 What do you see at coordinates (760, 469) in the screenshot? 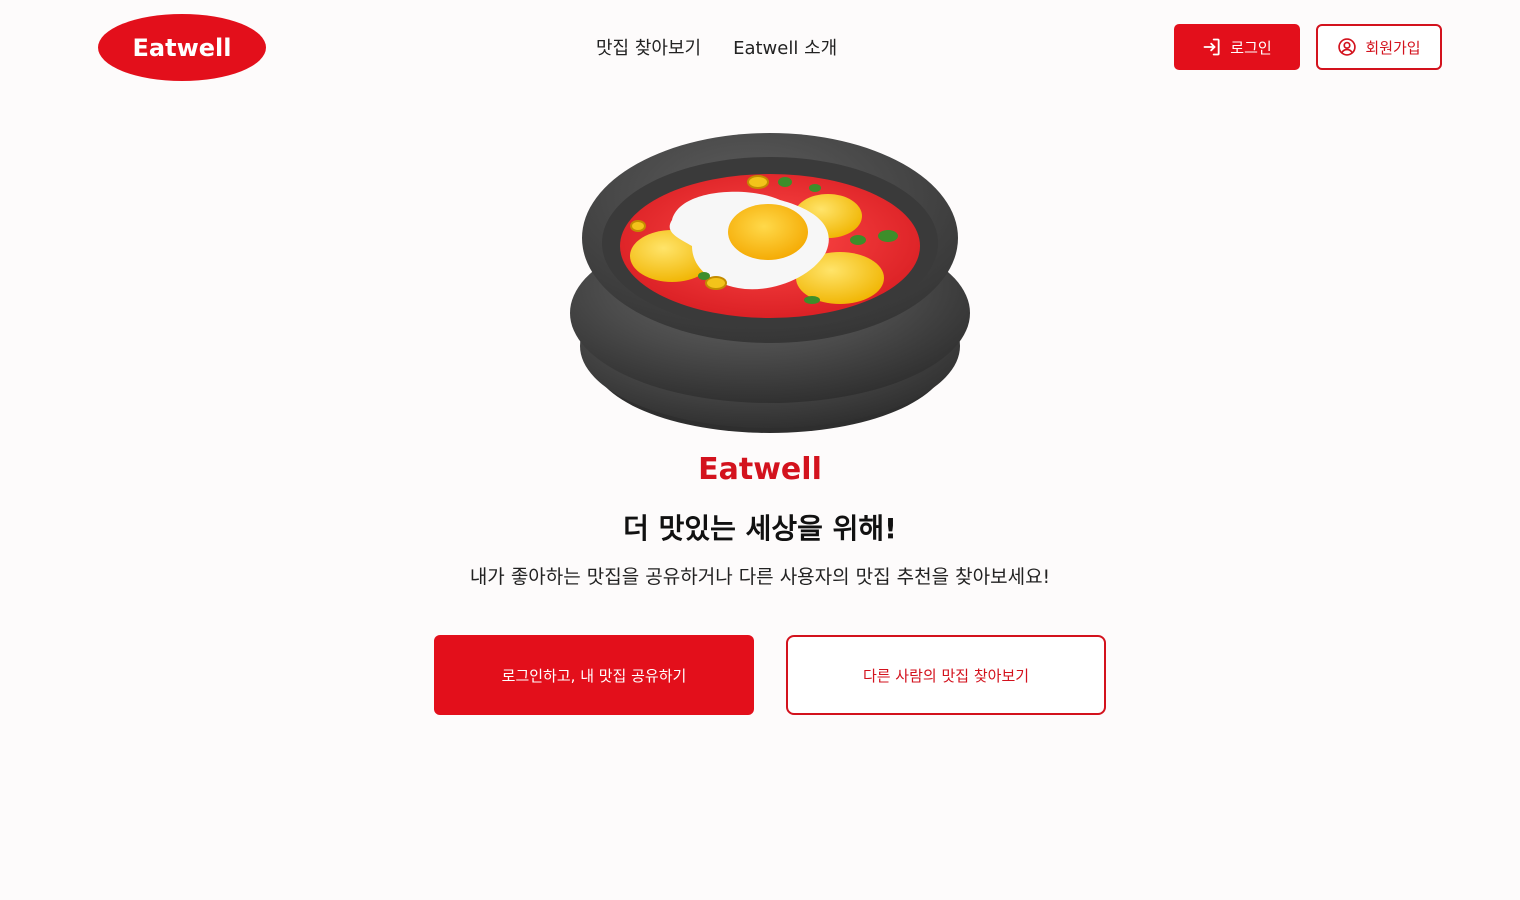
I see `hero-brand: Eatwell` at bounding box center [760, 469].